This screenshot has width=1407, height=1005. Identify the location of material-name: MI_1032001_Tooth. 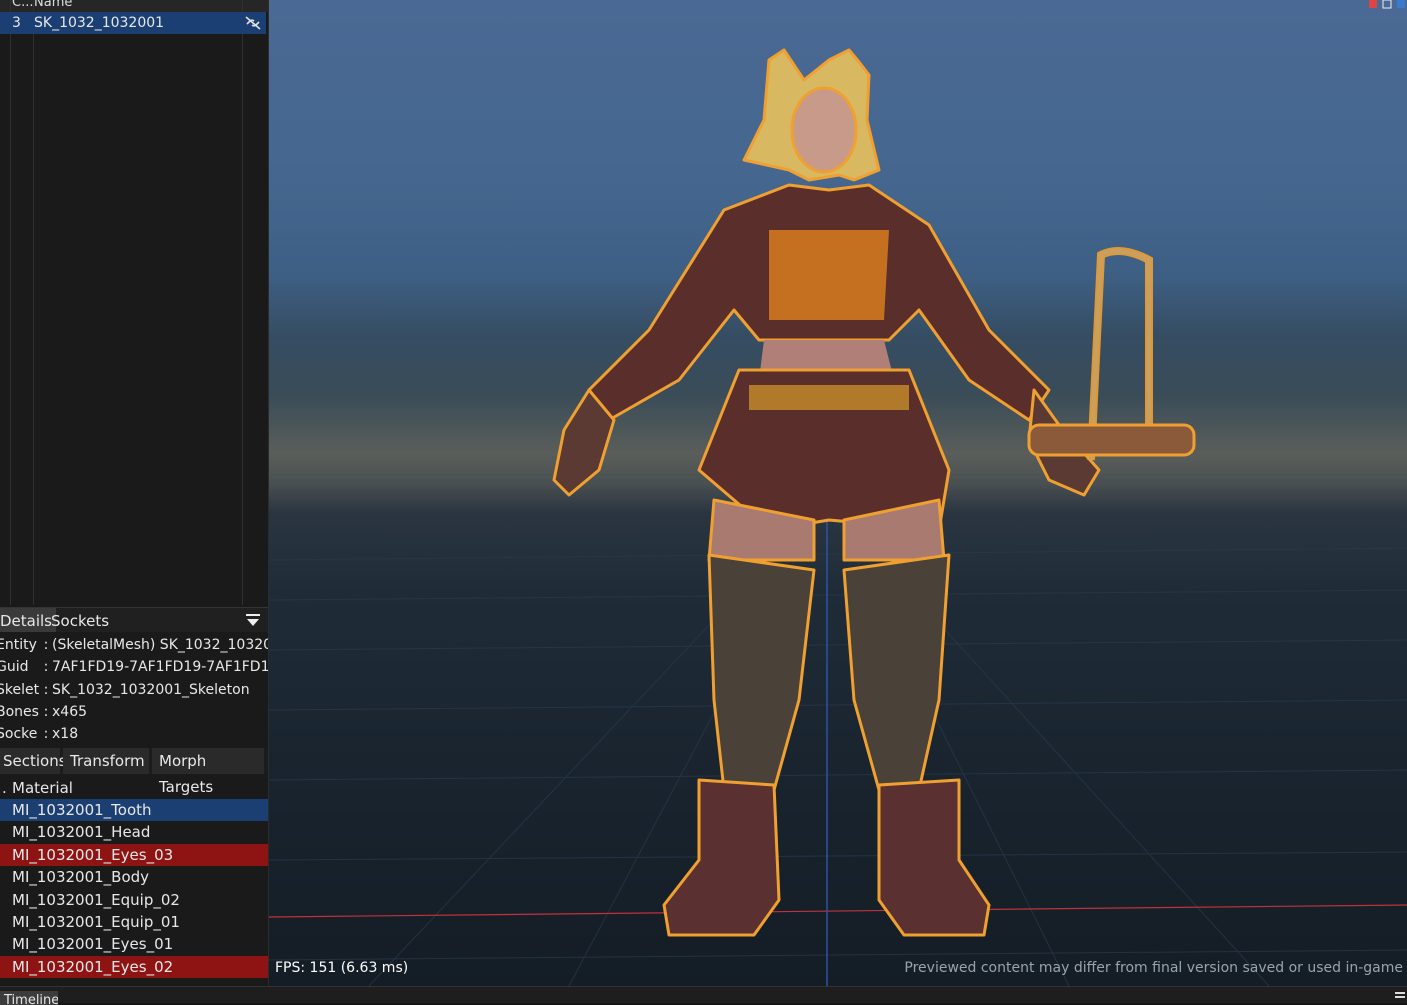
(82, 810).